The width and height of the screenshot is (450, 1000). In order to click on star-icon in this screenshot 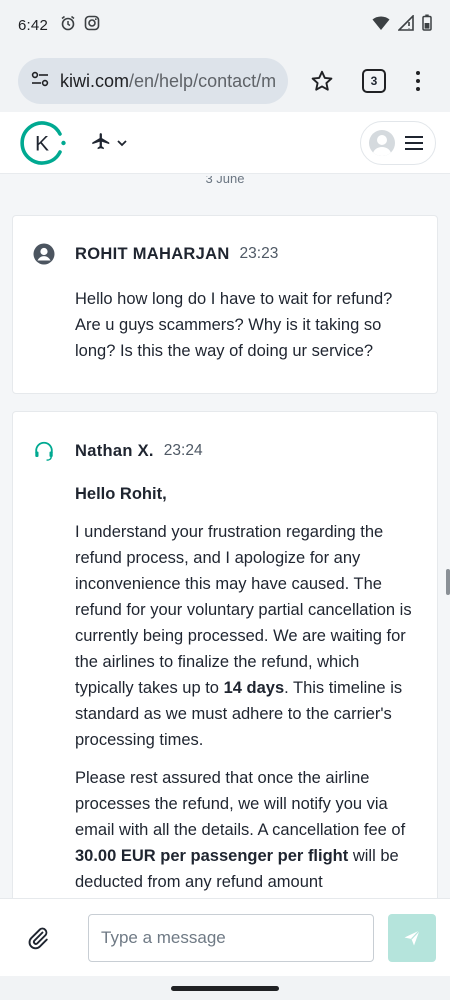, I will do `click(322, 80)`.